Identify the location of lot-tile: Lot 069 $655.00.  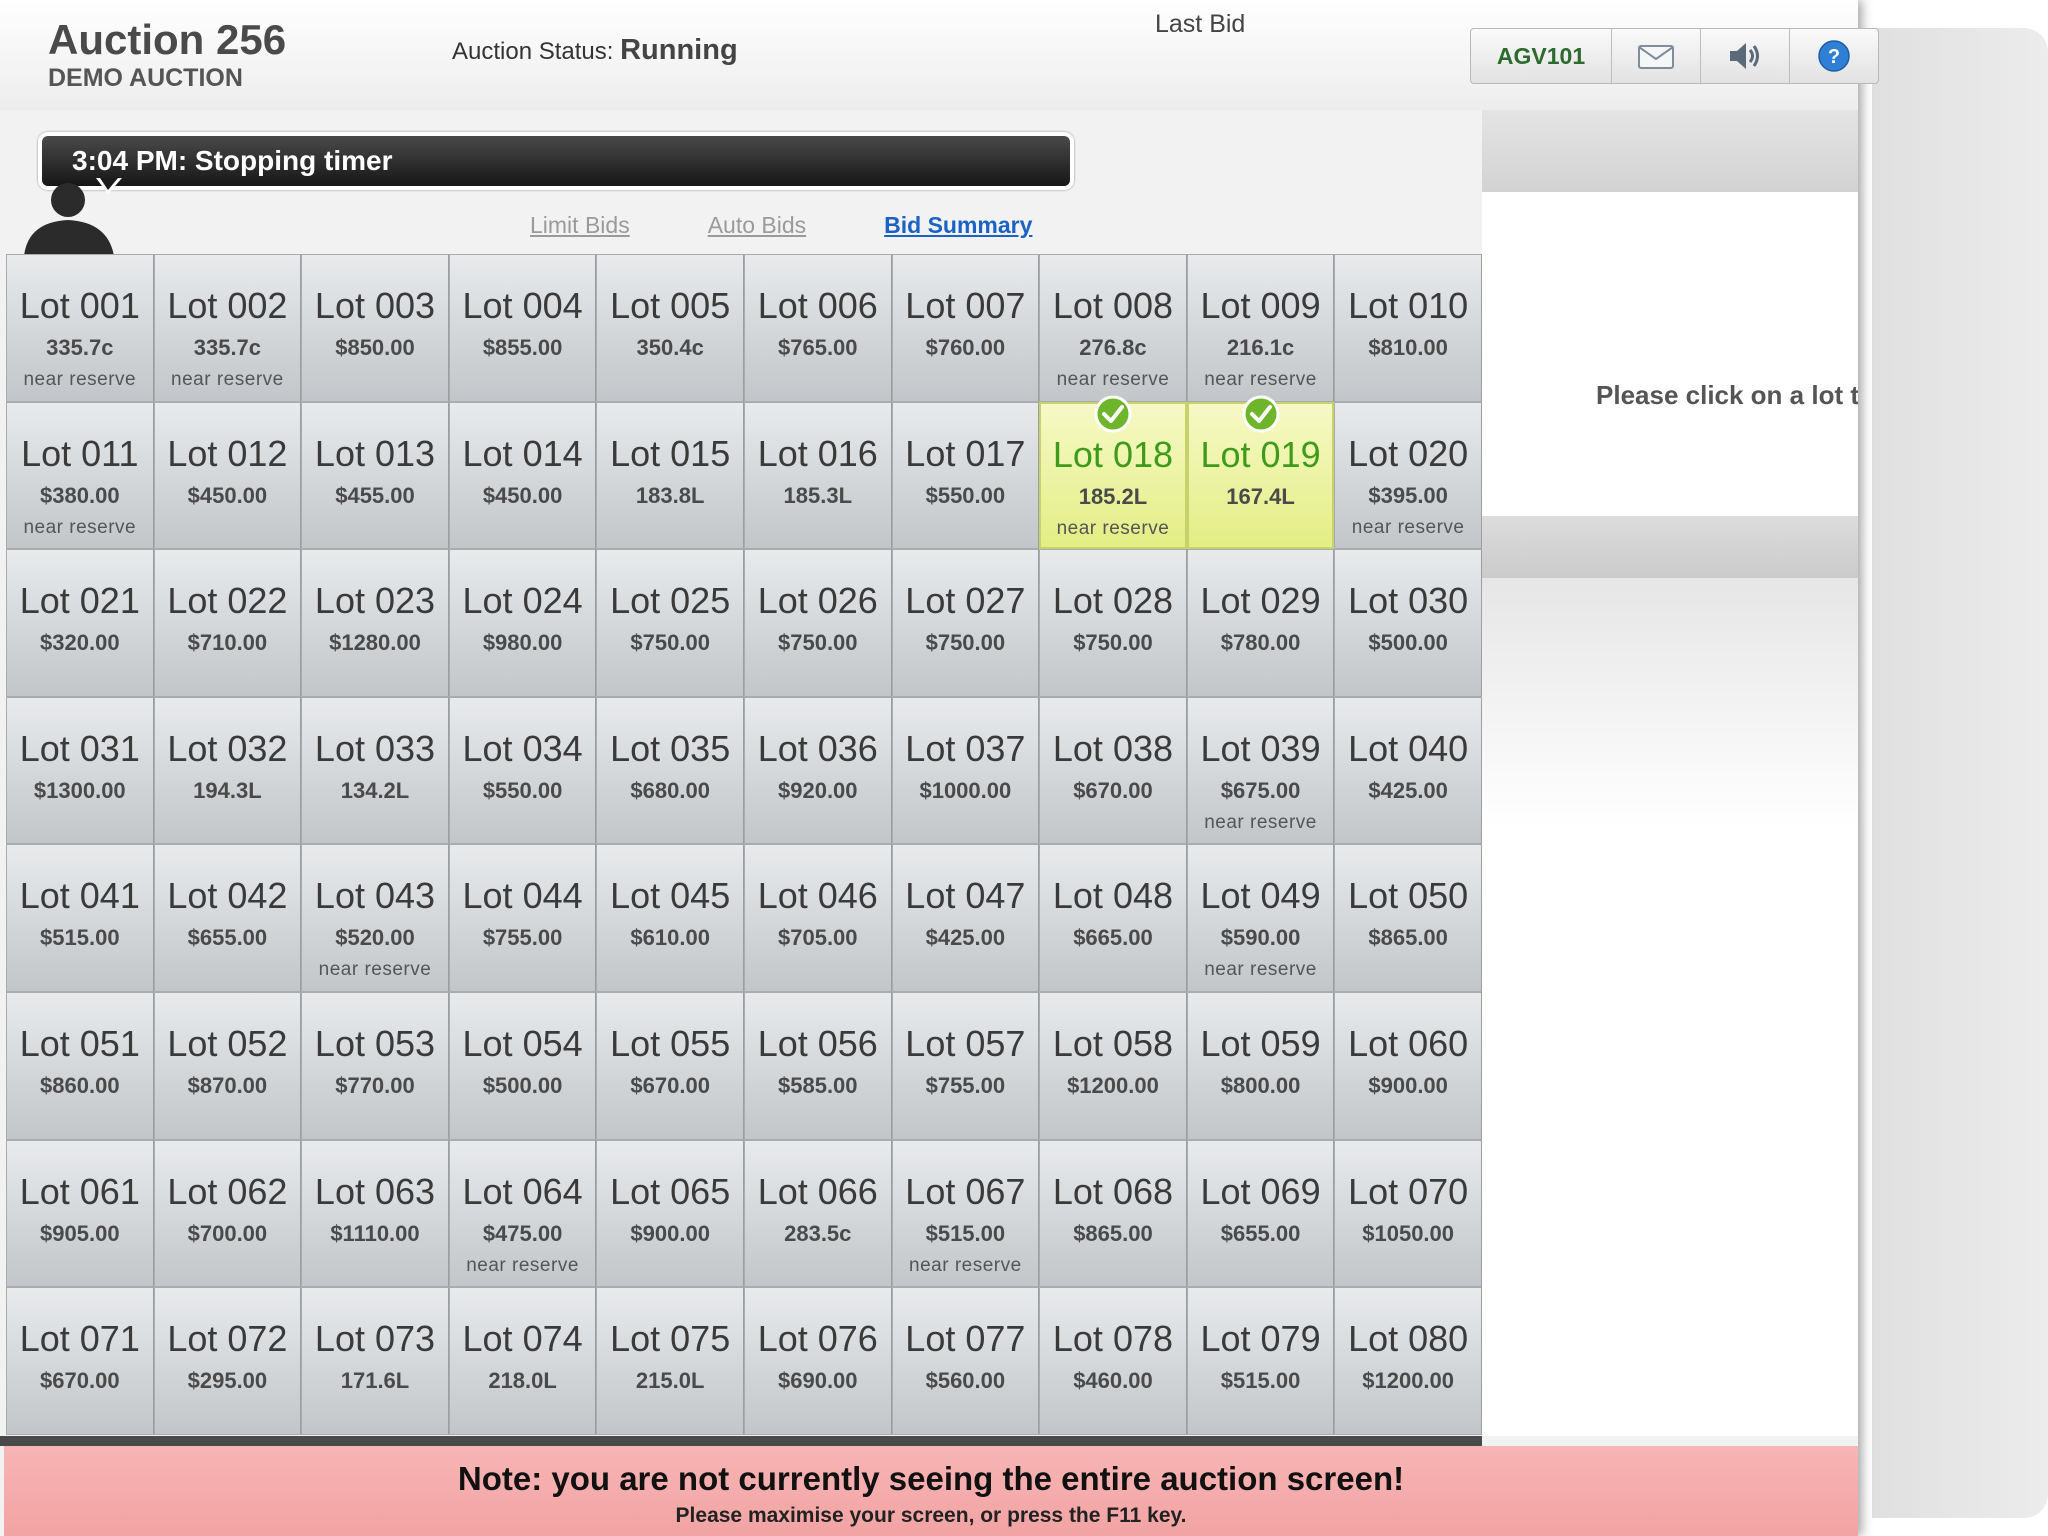
(1260, 1213).